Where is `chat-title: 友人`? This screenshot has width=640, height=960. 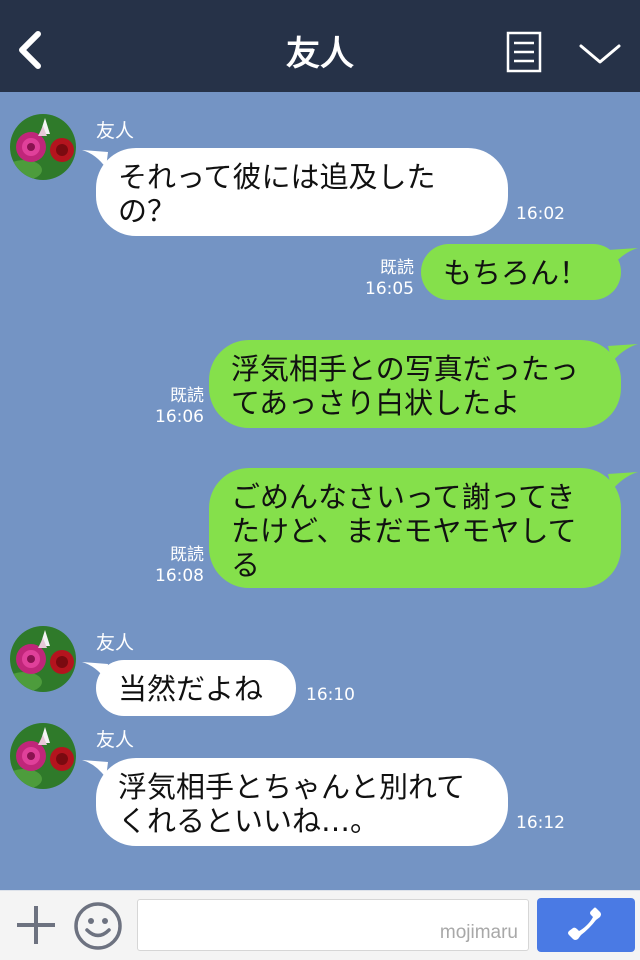
chat-title: 友人 is located at coordinates (320, 54).